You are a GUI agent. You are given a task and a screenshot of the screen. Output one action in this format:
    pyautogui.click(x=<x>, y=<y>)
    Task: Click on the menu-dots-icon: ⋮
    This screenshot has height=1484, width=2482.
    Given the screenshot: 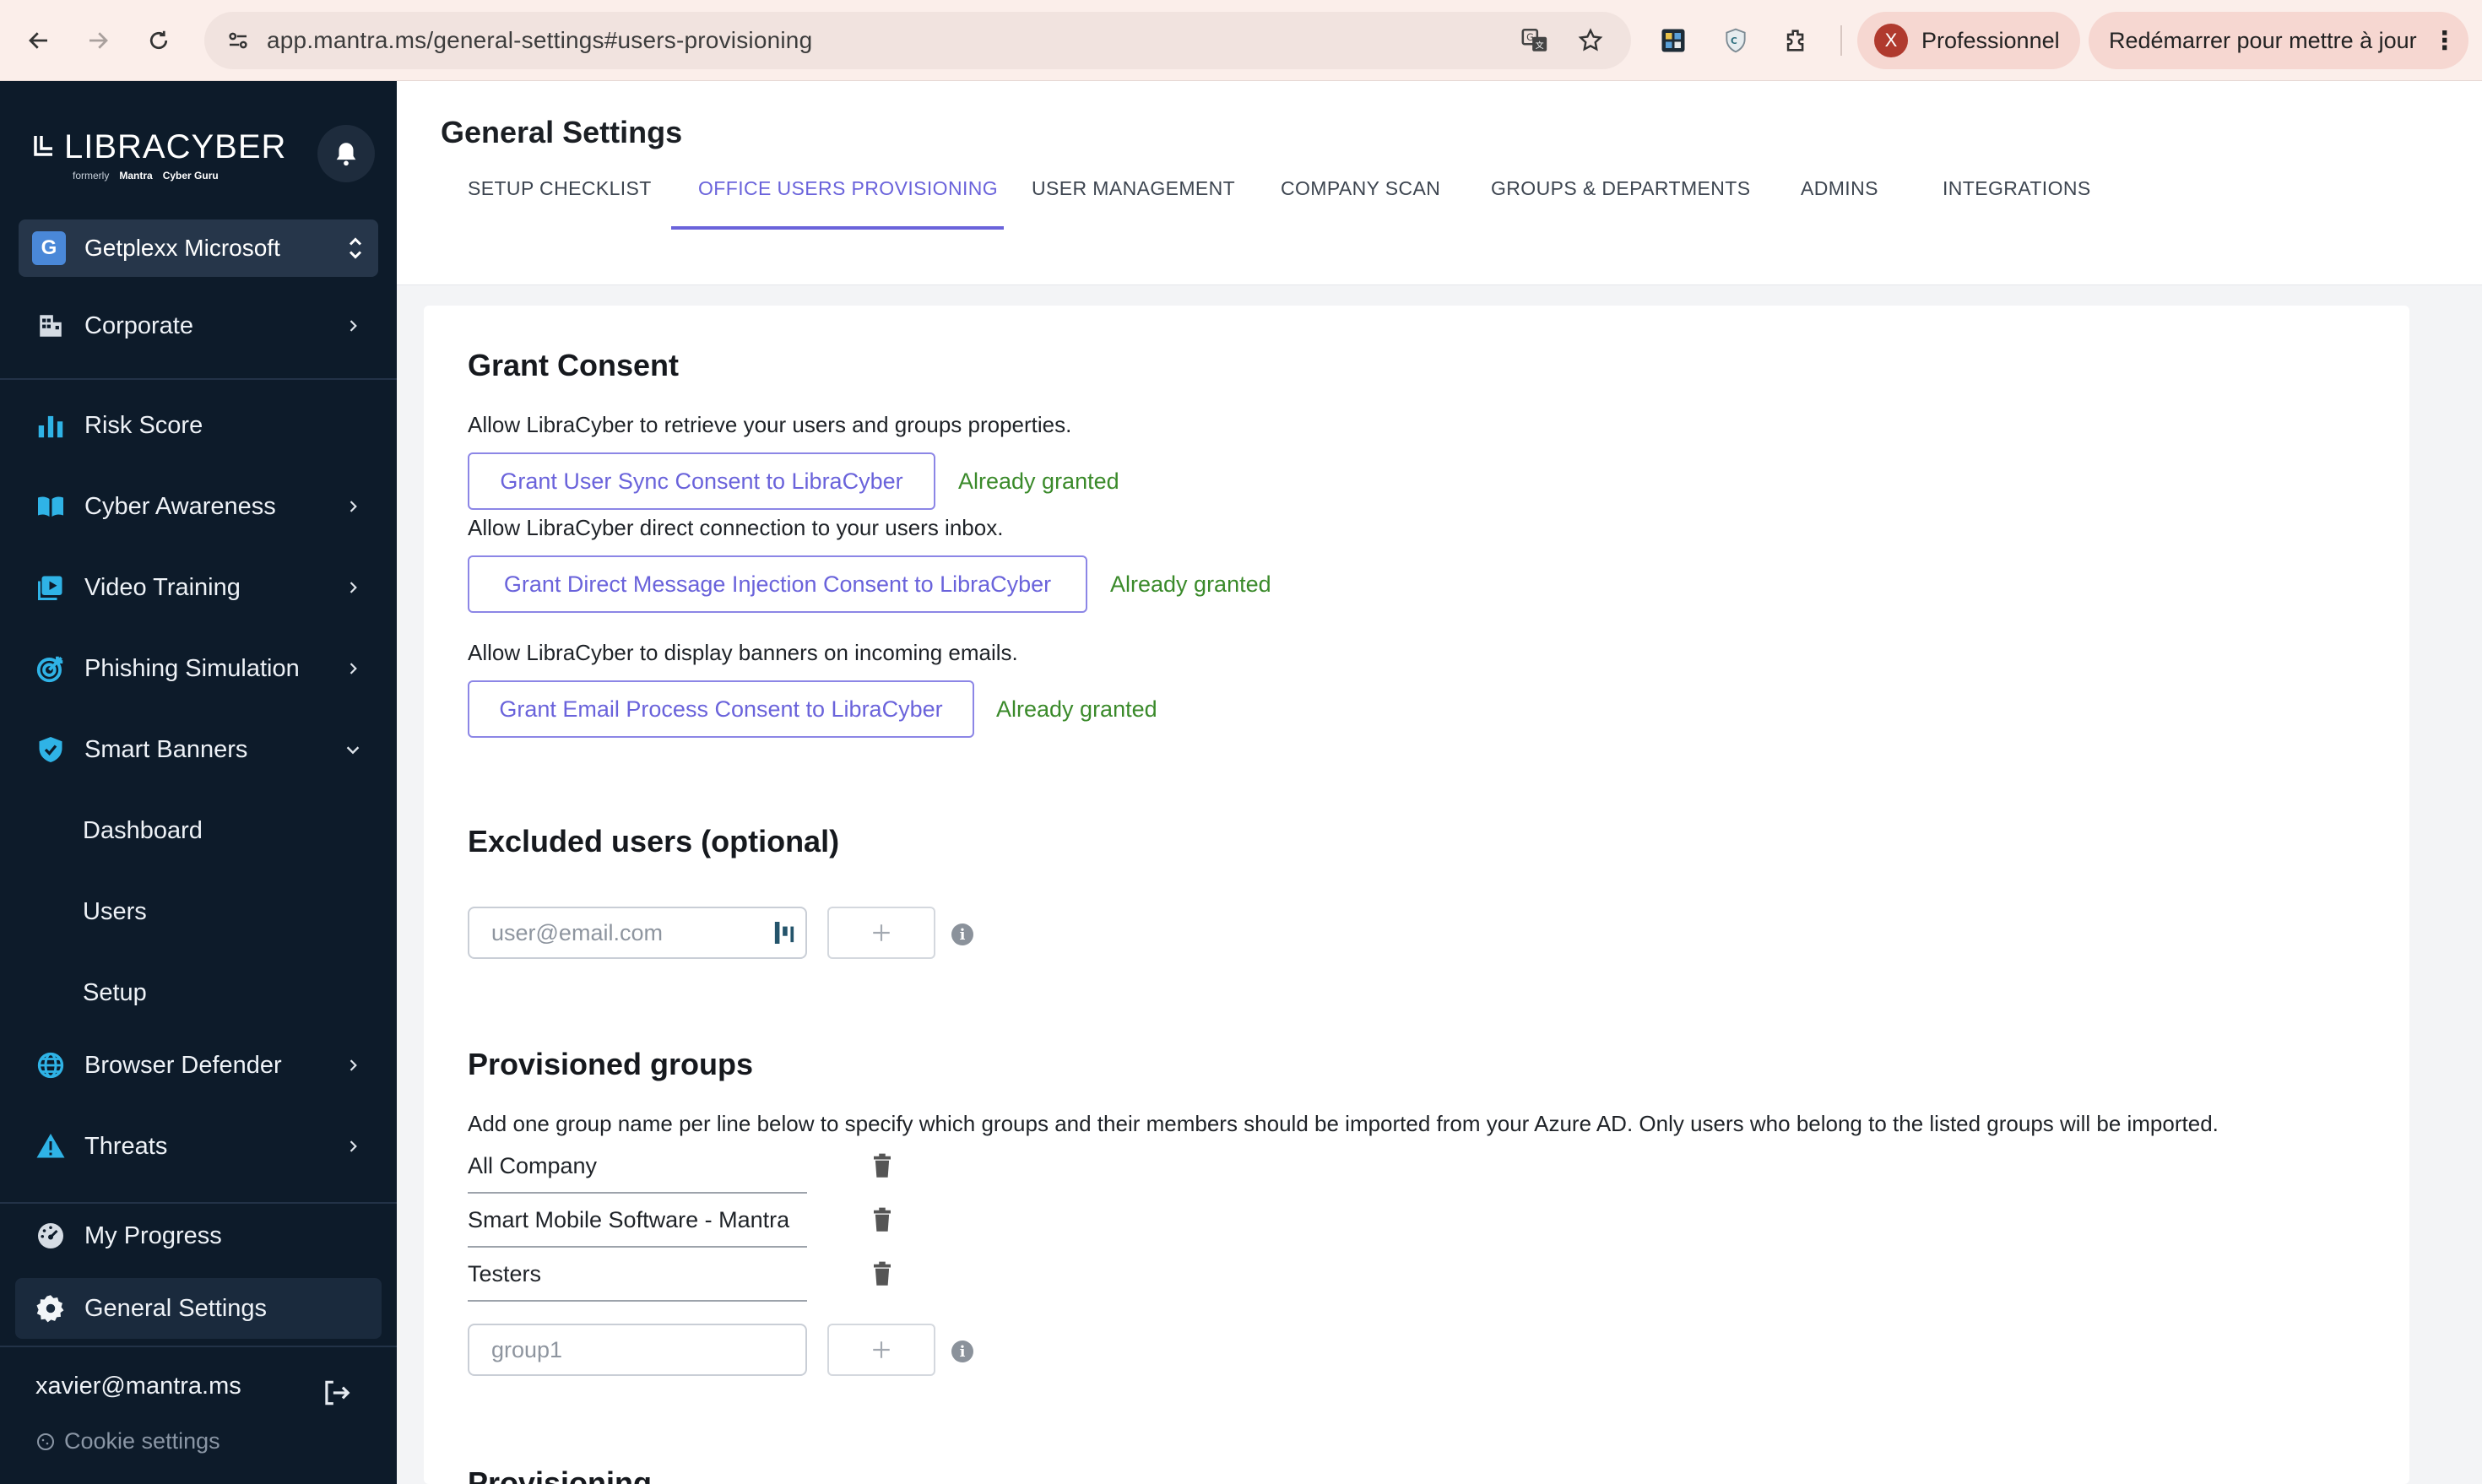 What is the action you would take?
    pyautogui.click(x=2445, y=41)
    